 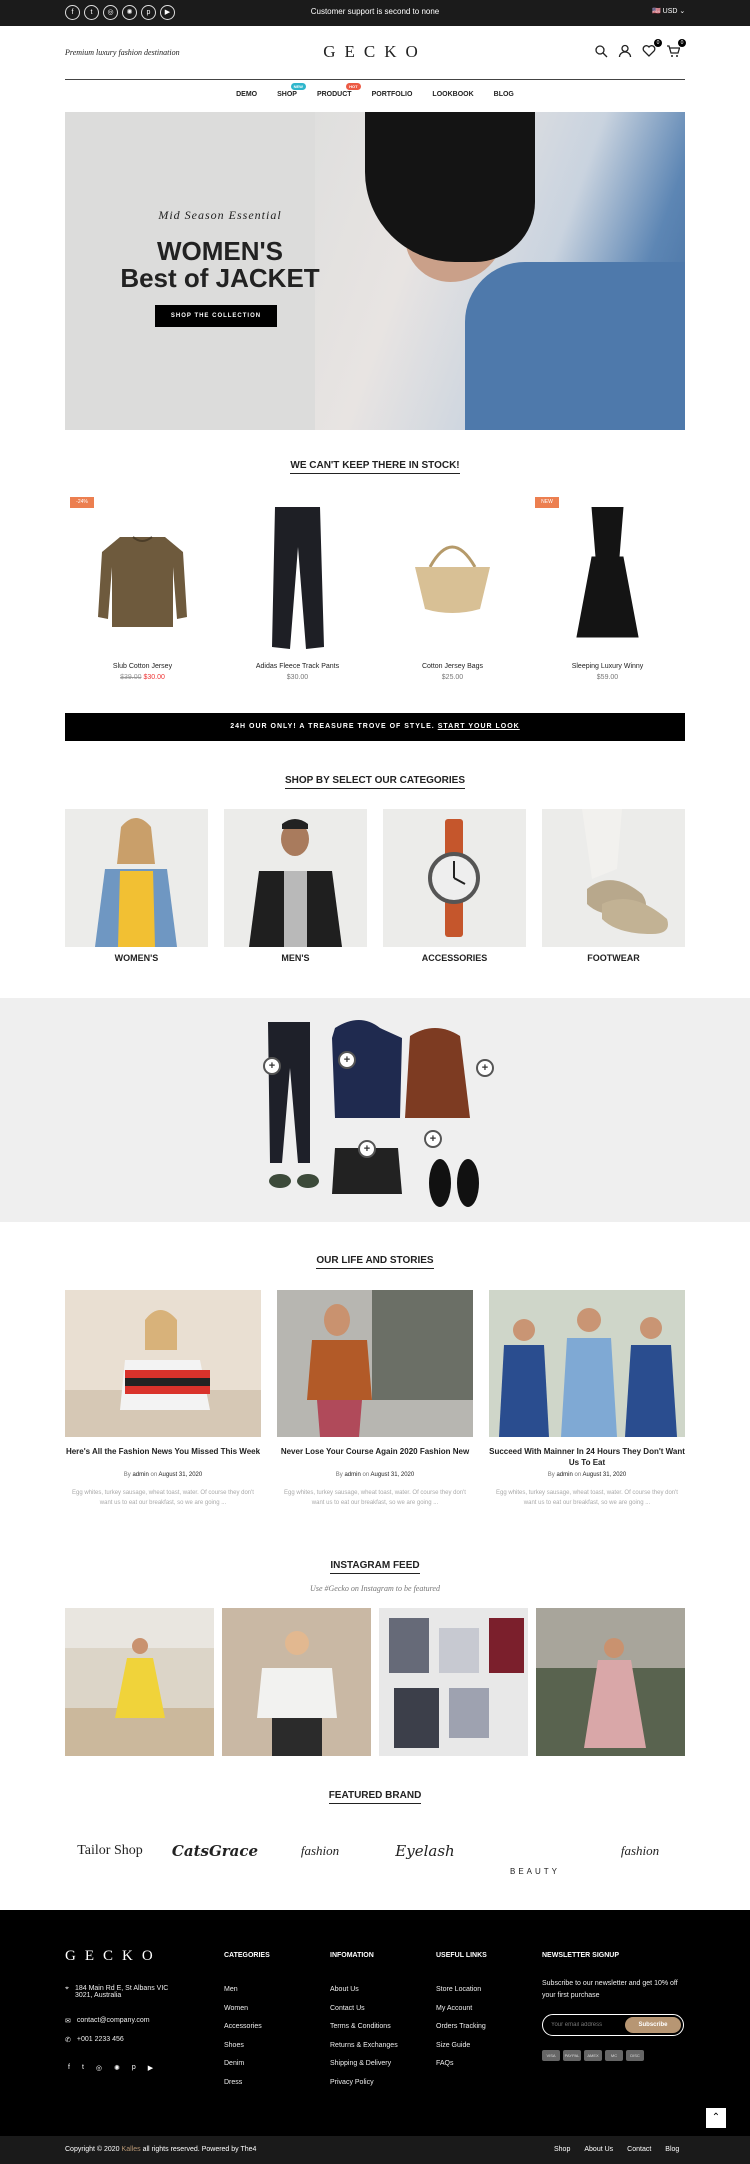 I want to click on start-look-link: START YOUR LOOK, so click(x=479, y=726).